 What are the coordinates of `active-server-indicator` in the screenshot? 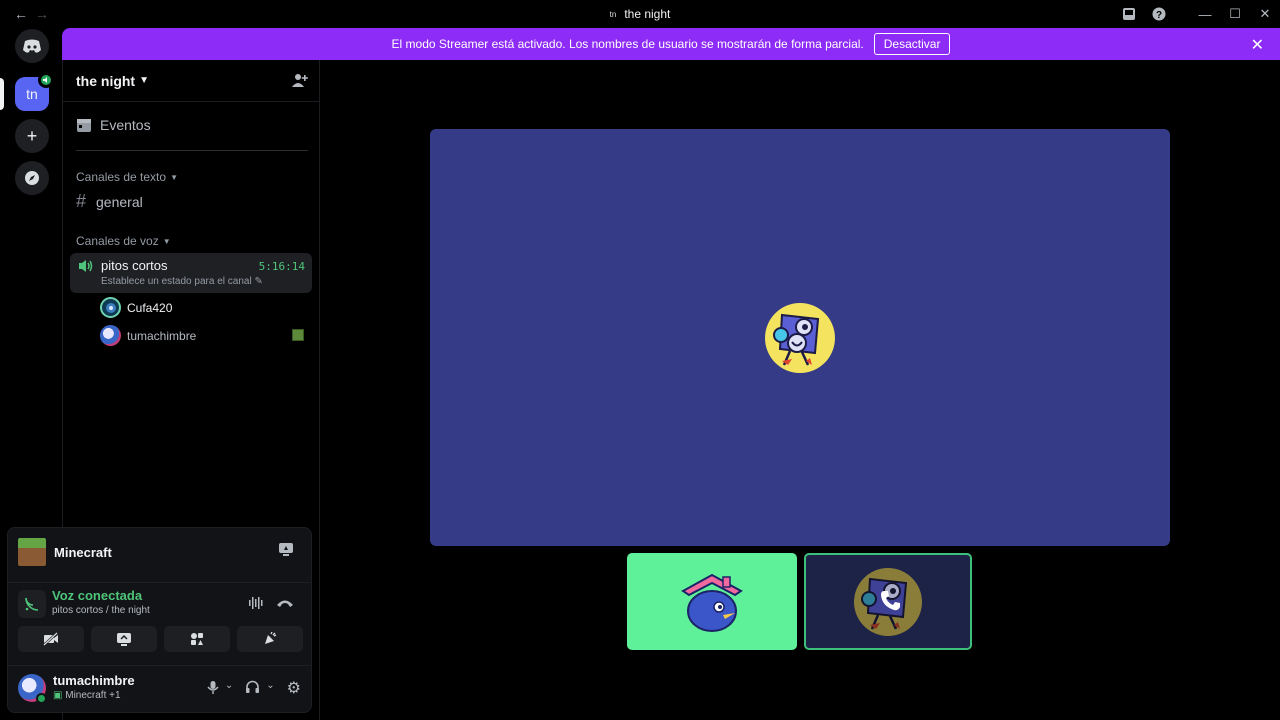 It's located at (2, 94).